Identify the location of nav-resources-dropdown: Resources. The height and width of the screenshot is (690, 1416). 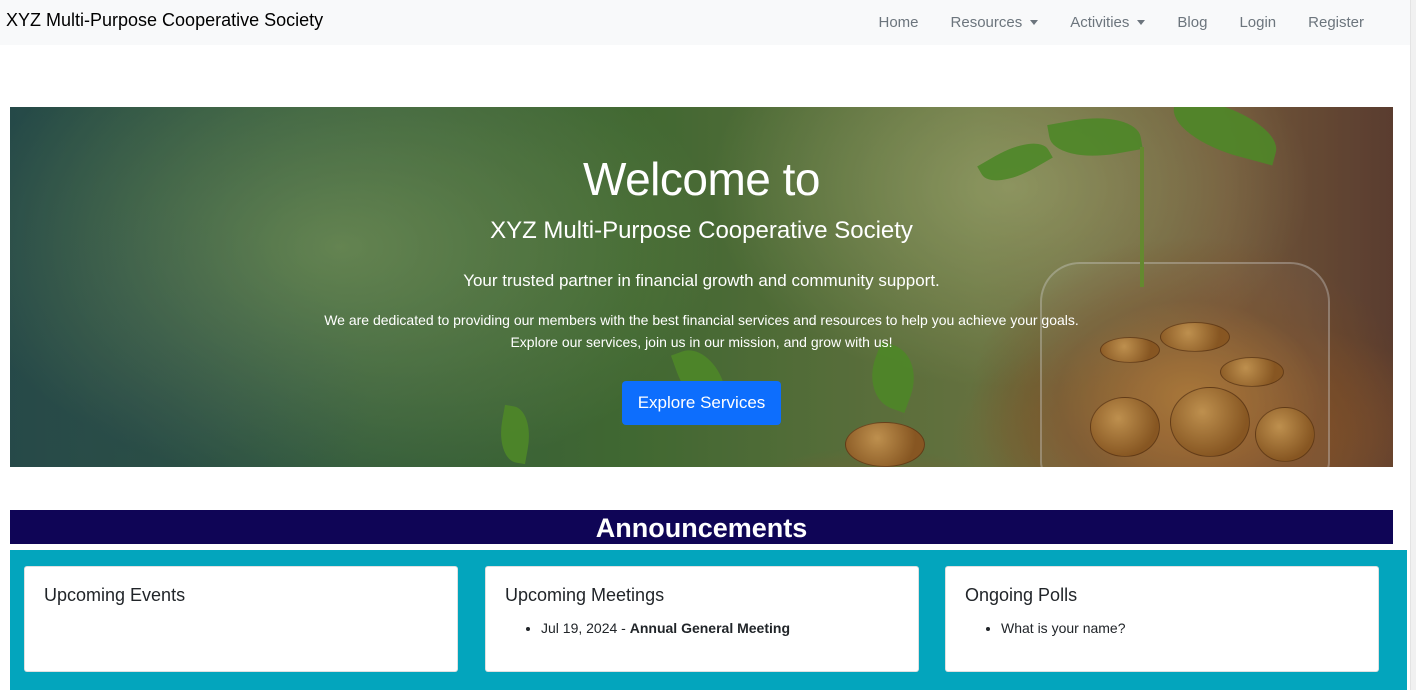
(995, 22).